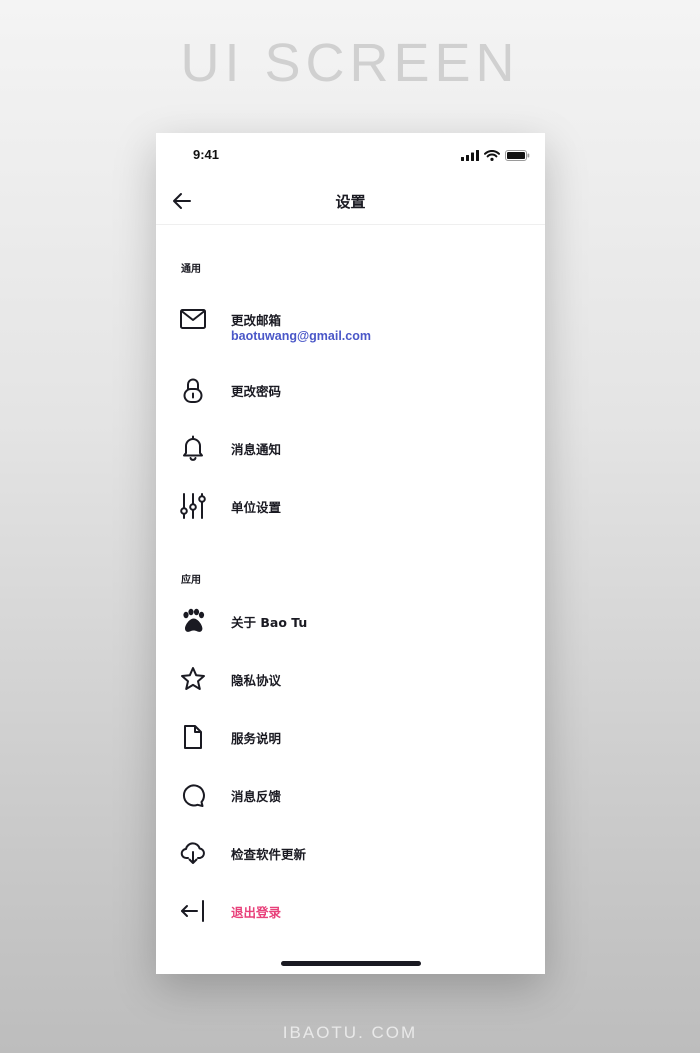  Describe the element at coordinates (350, 853) in the screenshot. I see `update-item: 检查软件更新` at that location.